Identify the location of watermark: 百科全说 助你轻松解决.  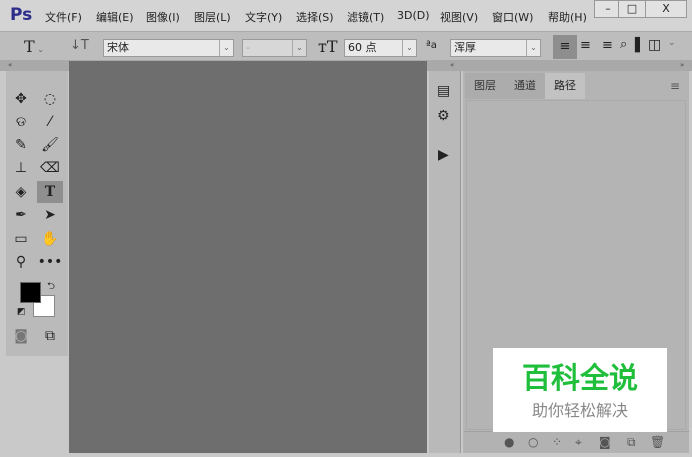
(580, 390).